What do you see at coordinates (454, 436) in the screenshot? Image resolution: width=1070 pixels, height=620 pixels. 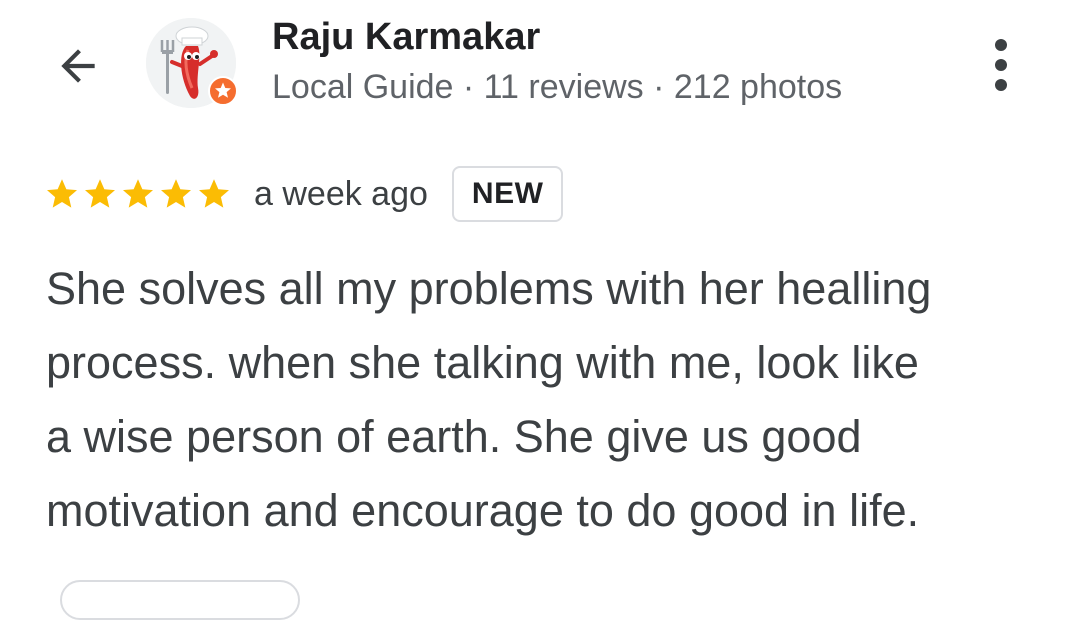 I see `review-text-line: a wise person of earth. She give us good` at bounding box center [454, 436].